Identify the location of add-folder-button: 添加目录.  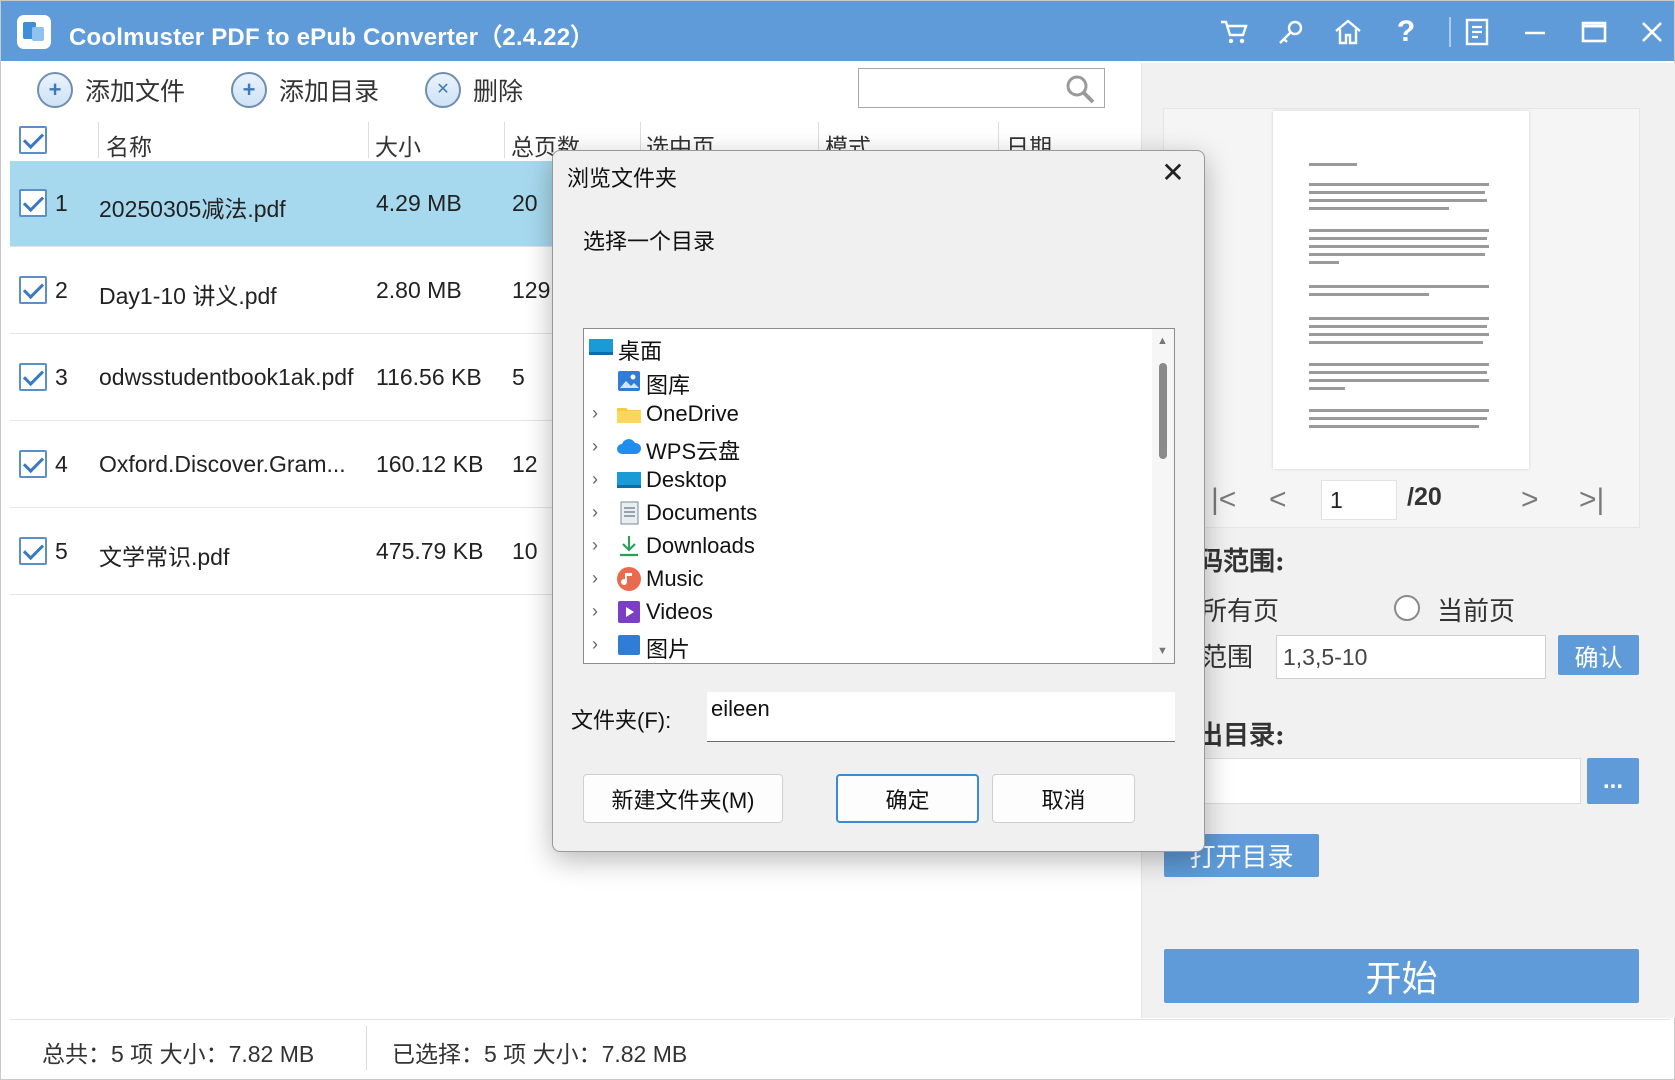
(305, 90).